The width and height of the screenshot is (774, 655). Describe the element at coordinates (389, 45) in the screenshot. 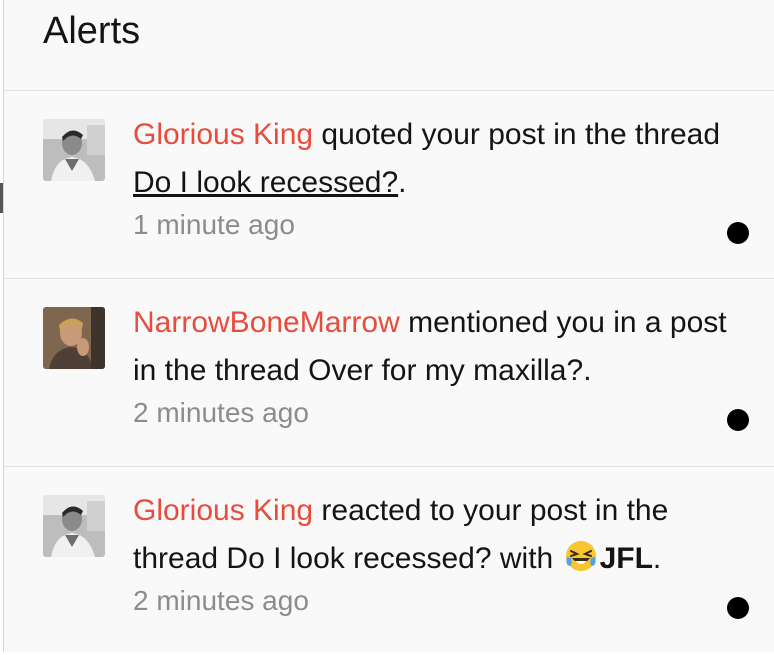

I see `alerts-header: Alerts` at that location.